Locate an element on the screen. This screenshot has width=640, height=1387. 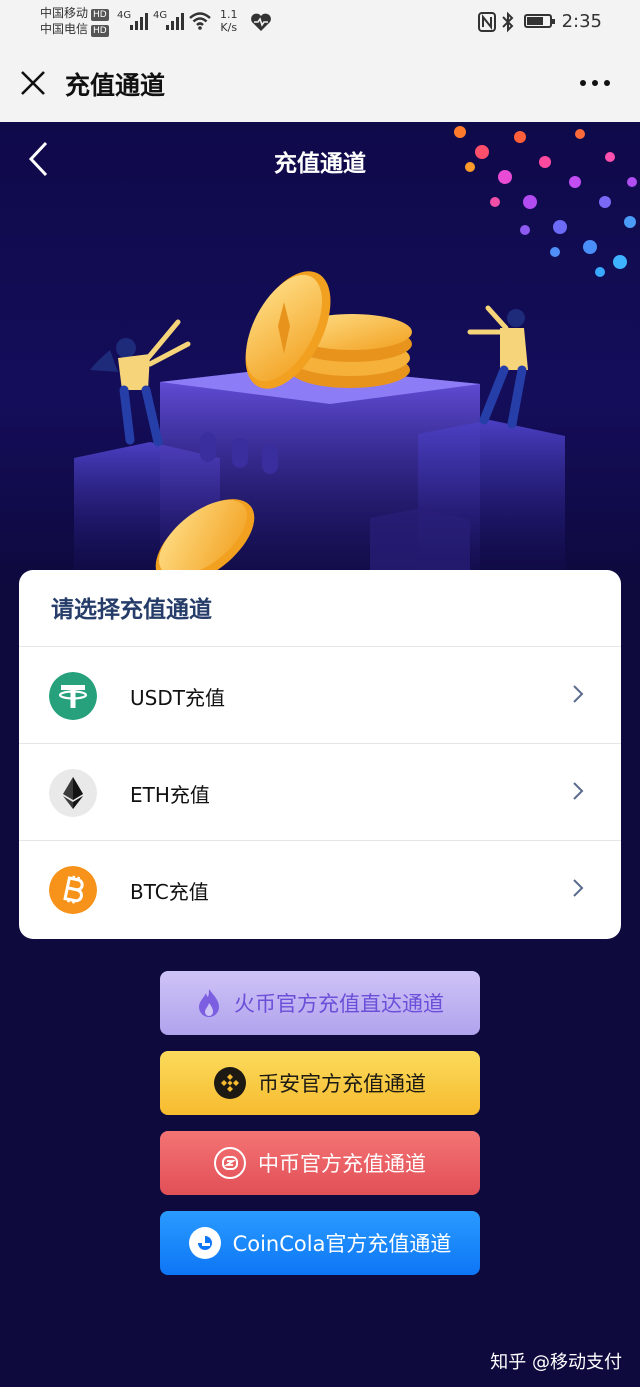
button-label: CoinCola官方充值通道 is located at coordinates (342, 1244).